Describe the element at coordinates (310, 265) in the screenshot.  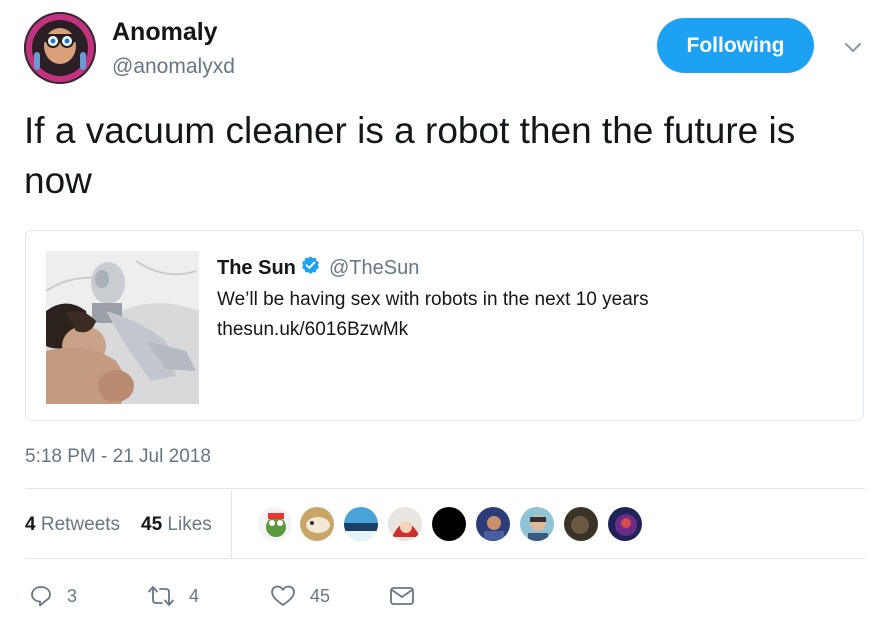
I see `verified-badge-icon` at that location.